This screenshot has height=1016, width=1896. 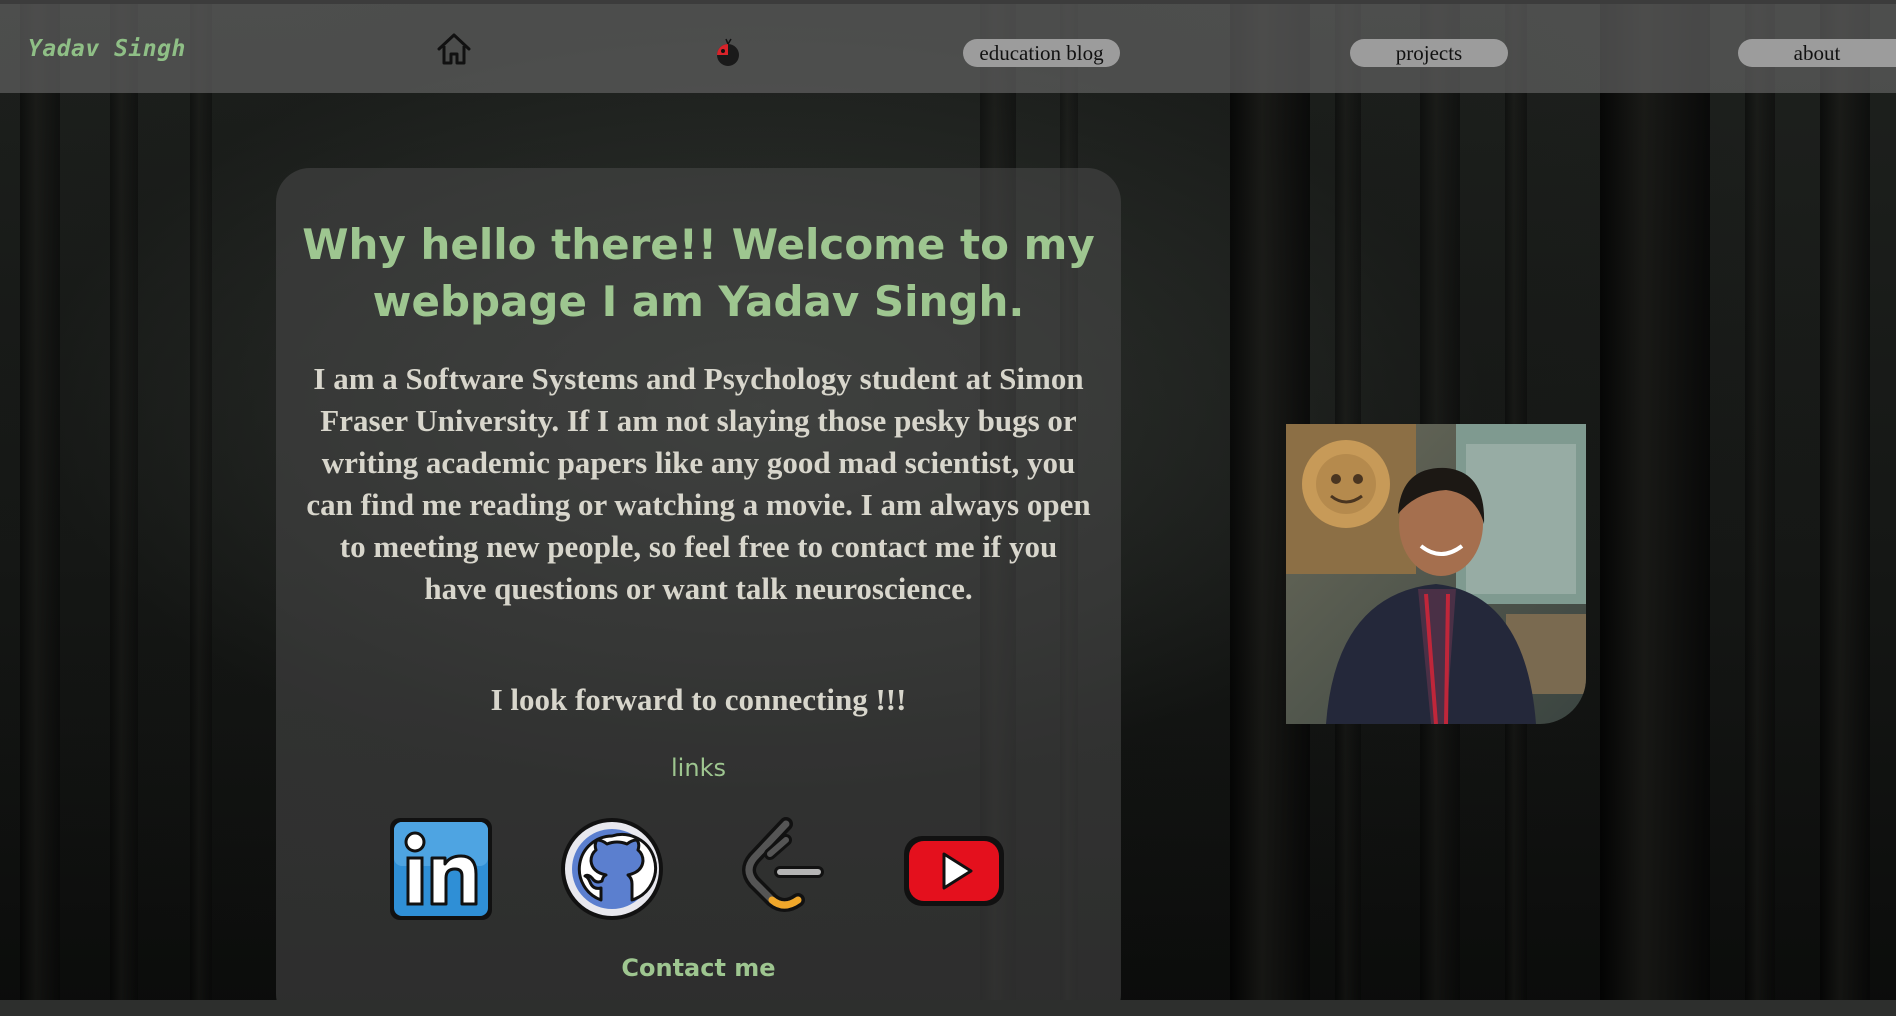 What do you see at coordinates (107, 49) in the screenshot?
I see `site-brand: Yadav Singh` at bounding box center [107, 49].